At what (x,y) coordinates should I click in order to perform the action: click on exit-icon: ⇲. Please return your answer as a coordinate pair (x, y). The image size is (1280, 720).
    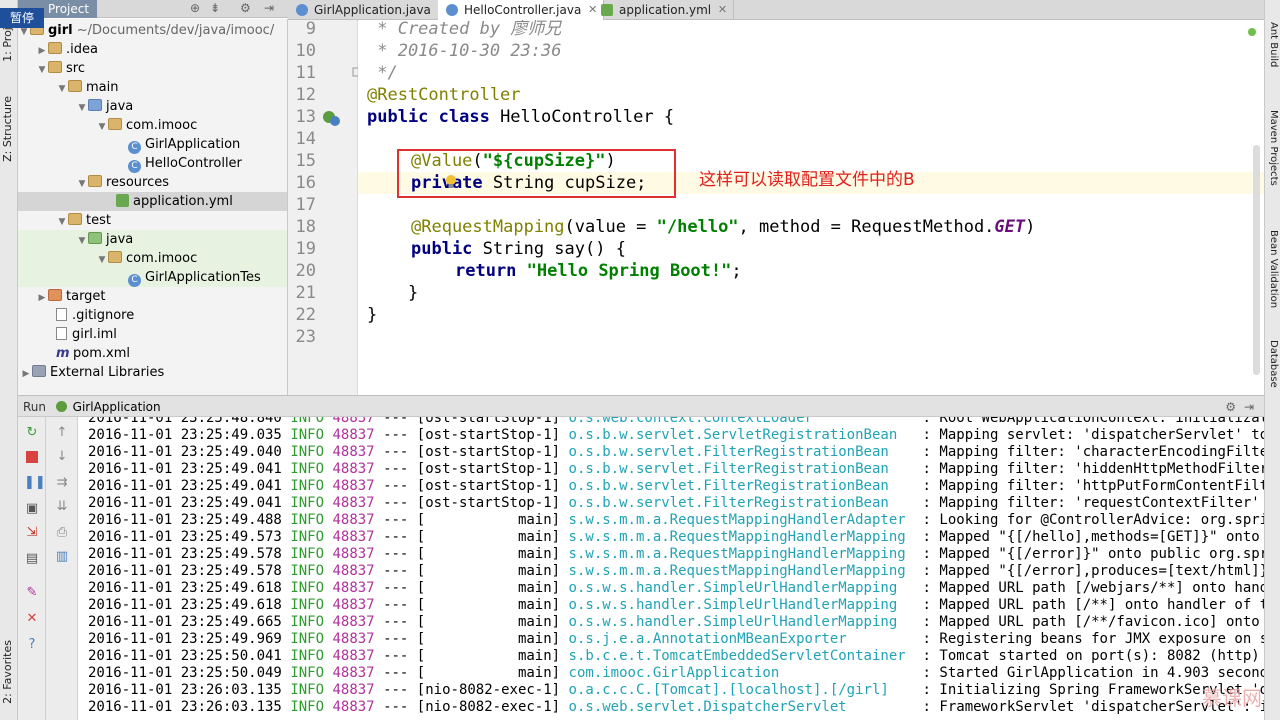
    Looking at the image, I should click on (32, 533).